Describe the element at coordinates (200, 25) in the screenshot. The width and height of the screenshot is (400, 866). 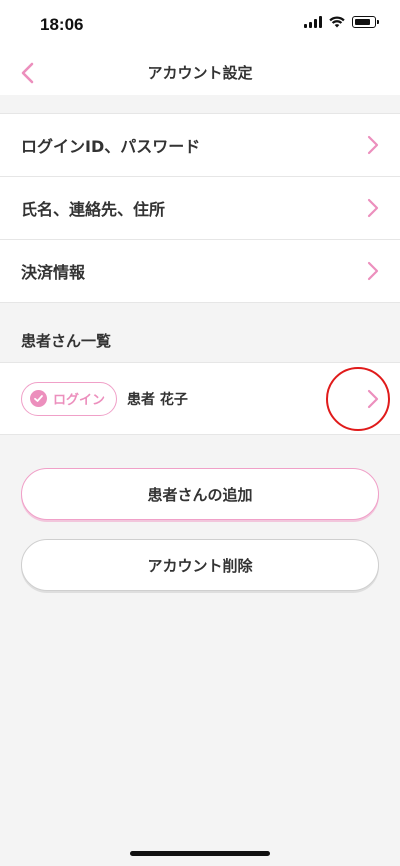
I see `status-bar: 18:06` at that location.